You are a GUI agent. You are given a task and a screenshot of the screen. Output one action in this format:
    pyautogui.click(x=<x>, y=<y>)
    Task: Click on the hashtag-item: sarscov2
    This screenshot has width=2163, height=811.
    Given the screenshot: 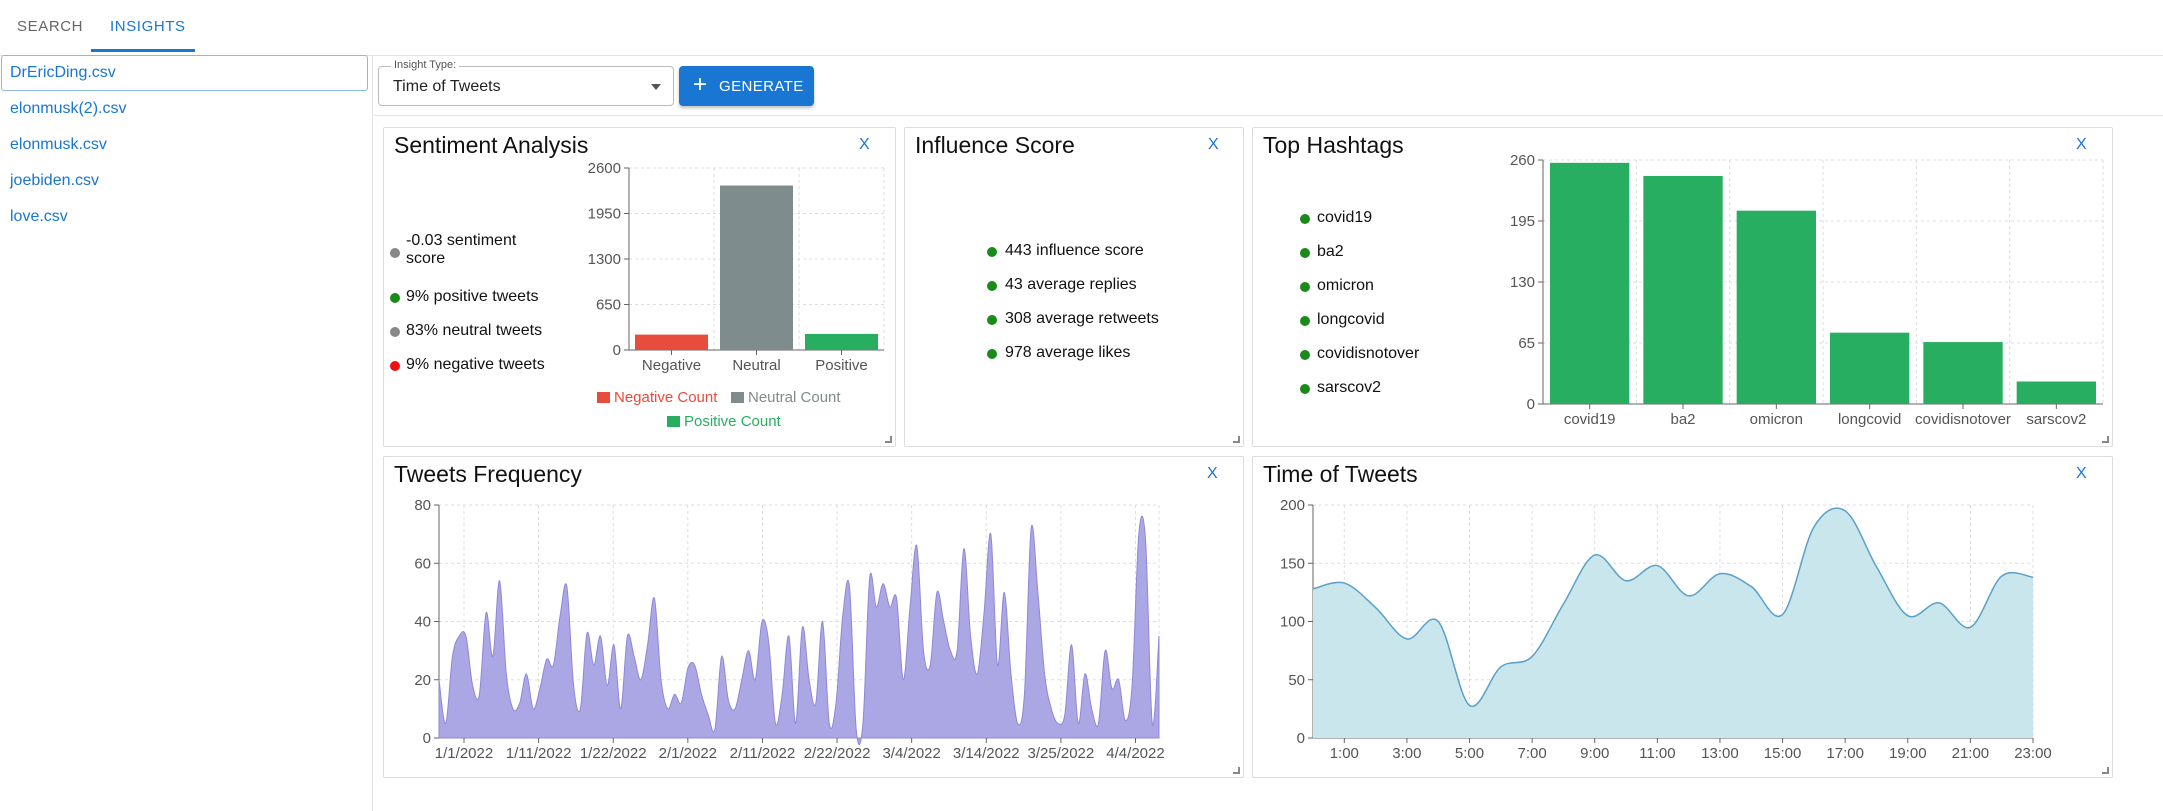 What is the action you would take?
    pyautogui.click(x=1349, y=387)
    